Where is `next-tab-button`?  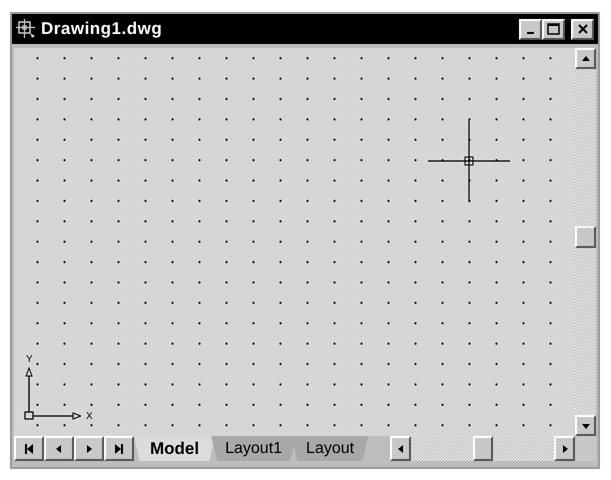
next-tab-button is located at coordinates (89, 448).